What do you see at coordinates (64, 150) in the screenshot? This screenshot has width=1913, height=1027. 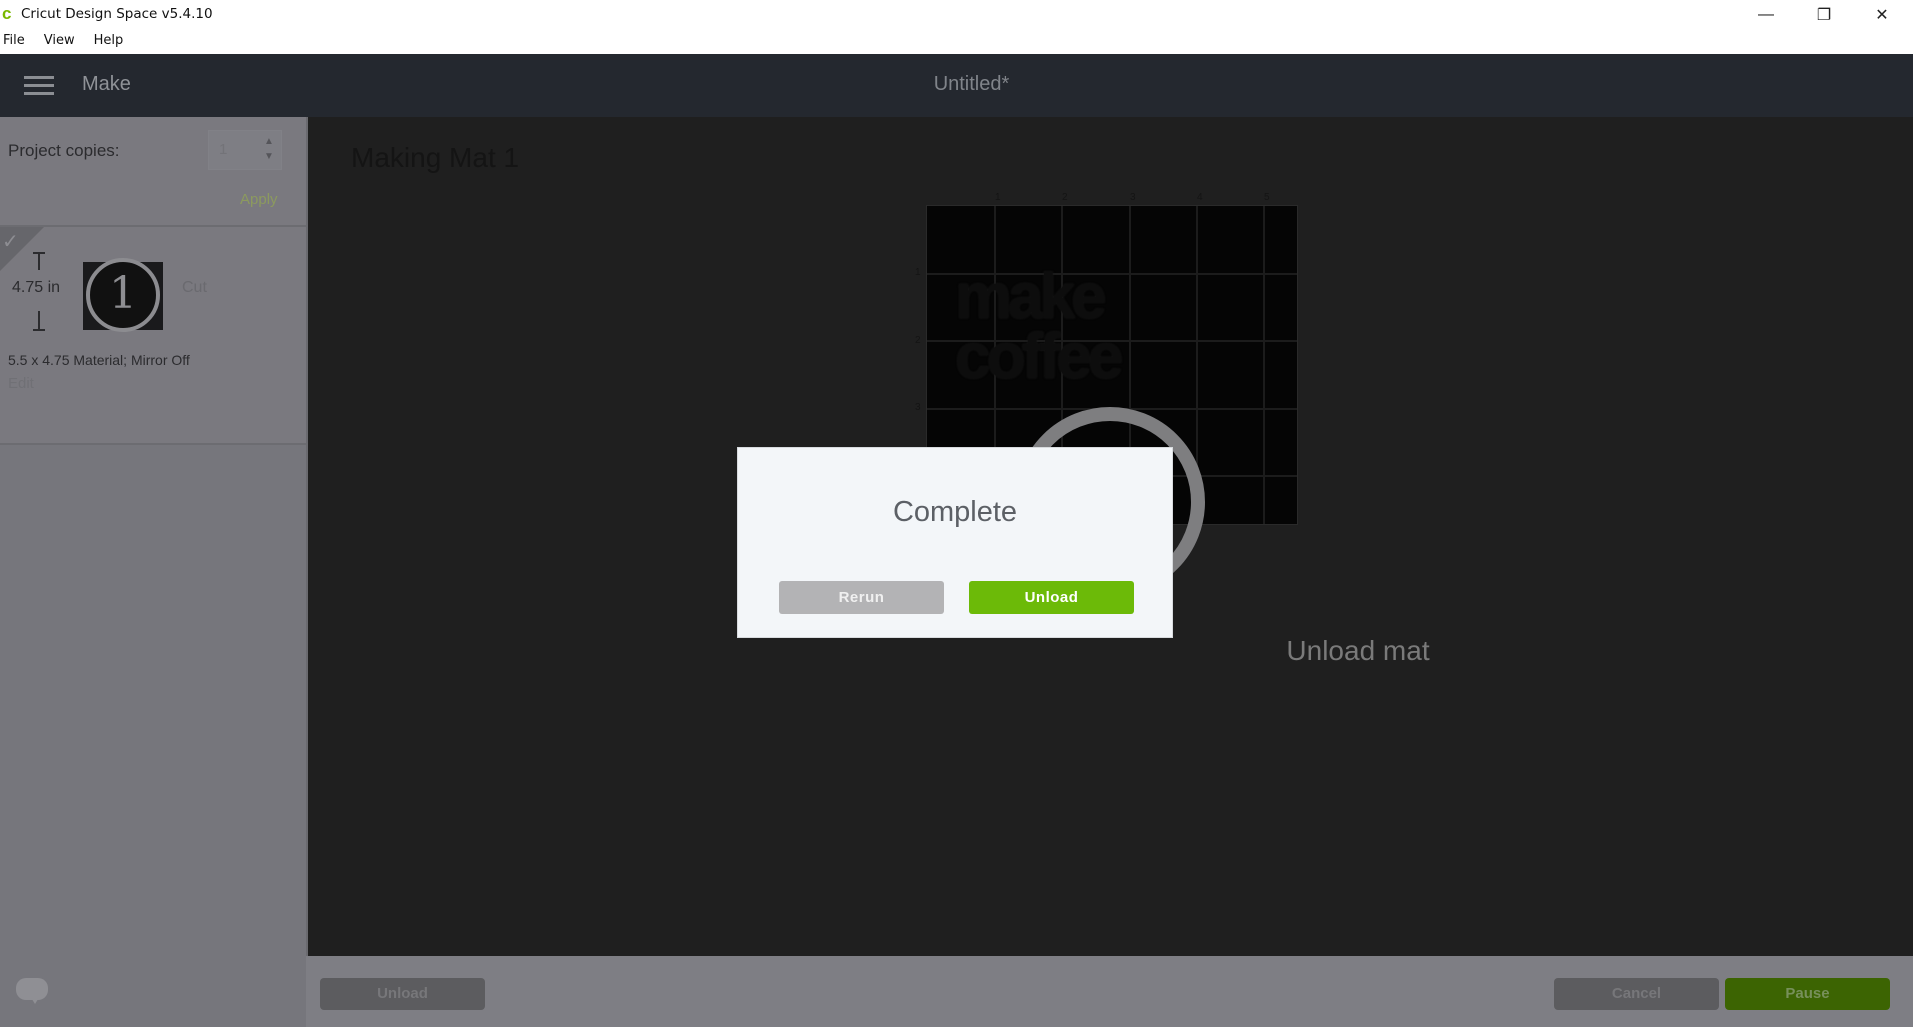 I see `project-copies-label: Project copies:` at bounding box center [64, 150].